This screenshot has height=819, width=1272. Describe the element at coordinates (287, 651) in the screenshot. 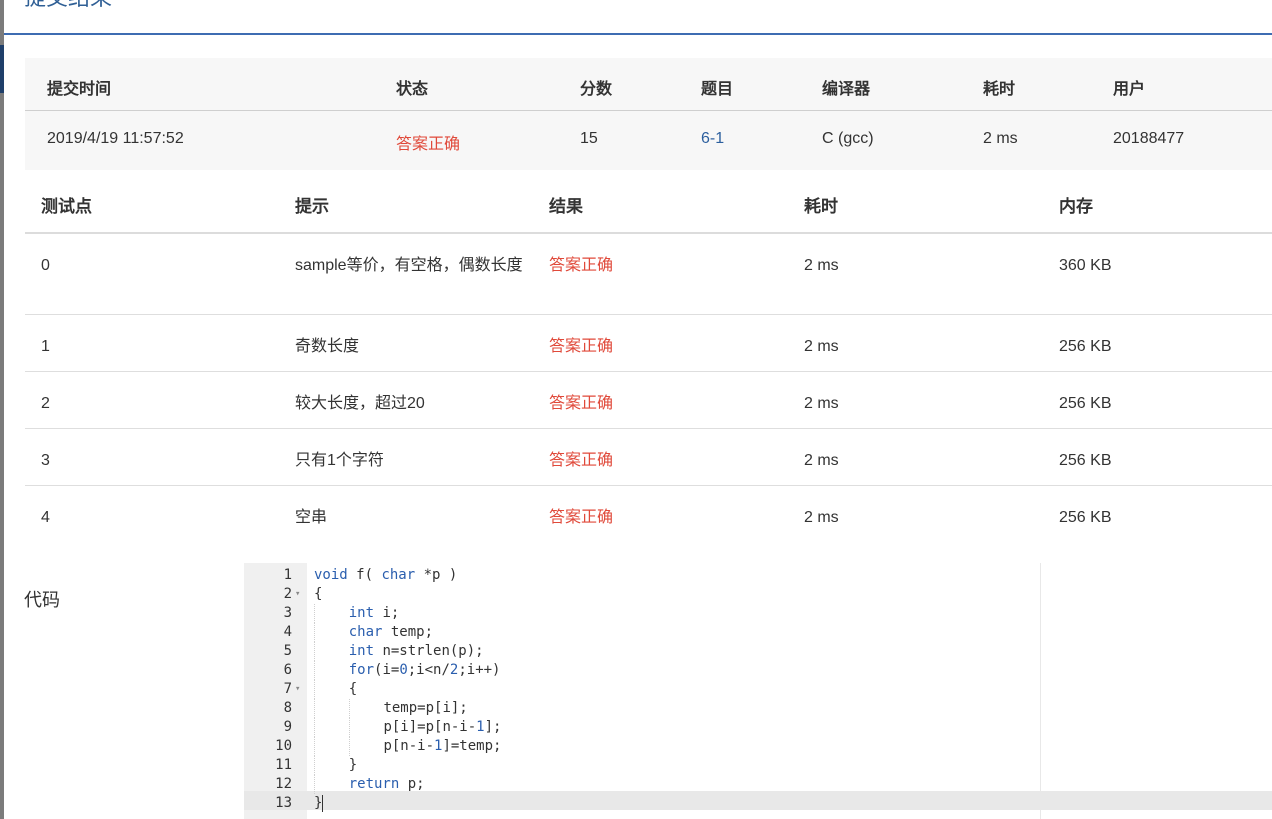

I see `line-number: 5` at that location.